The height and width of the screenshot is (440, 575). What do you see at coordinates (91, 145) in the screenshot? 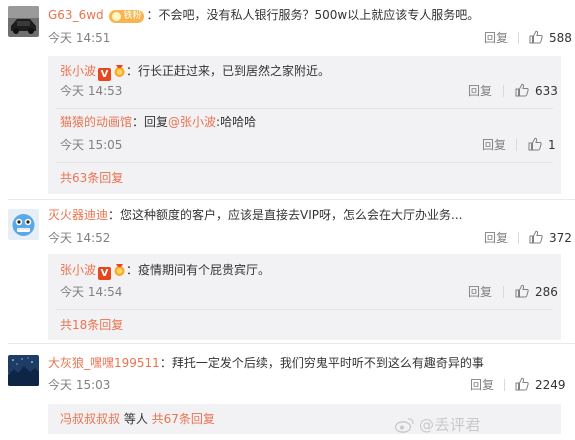
I see `timestamp: 今天 15:05` at bounding box center [91, 145].